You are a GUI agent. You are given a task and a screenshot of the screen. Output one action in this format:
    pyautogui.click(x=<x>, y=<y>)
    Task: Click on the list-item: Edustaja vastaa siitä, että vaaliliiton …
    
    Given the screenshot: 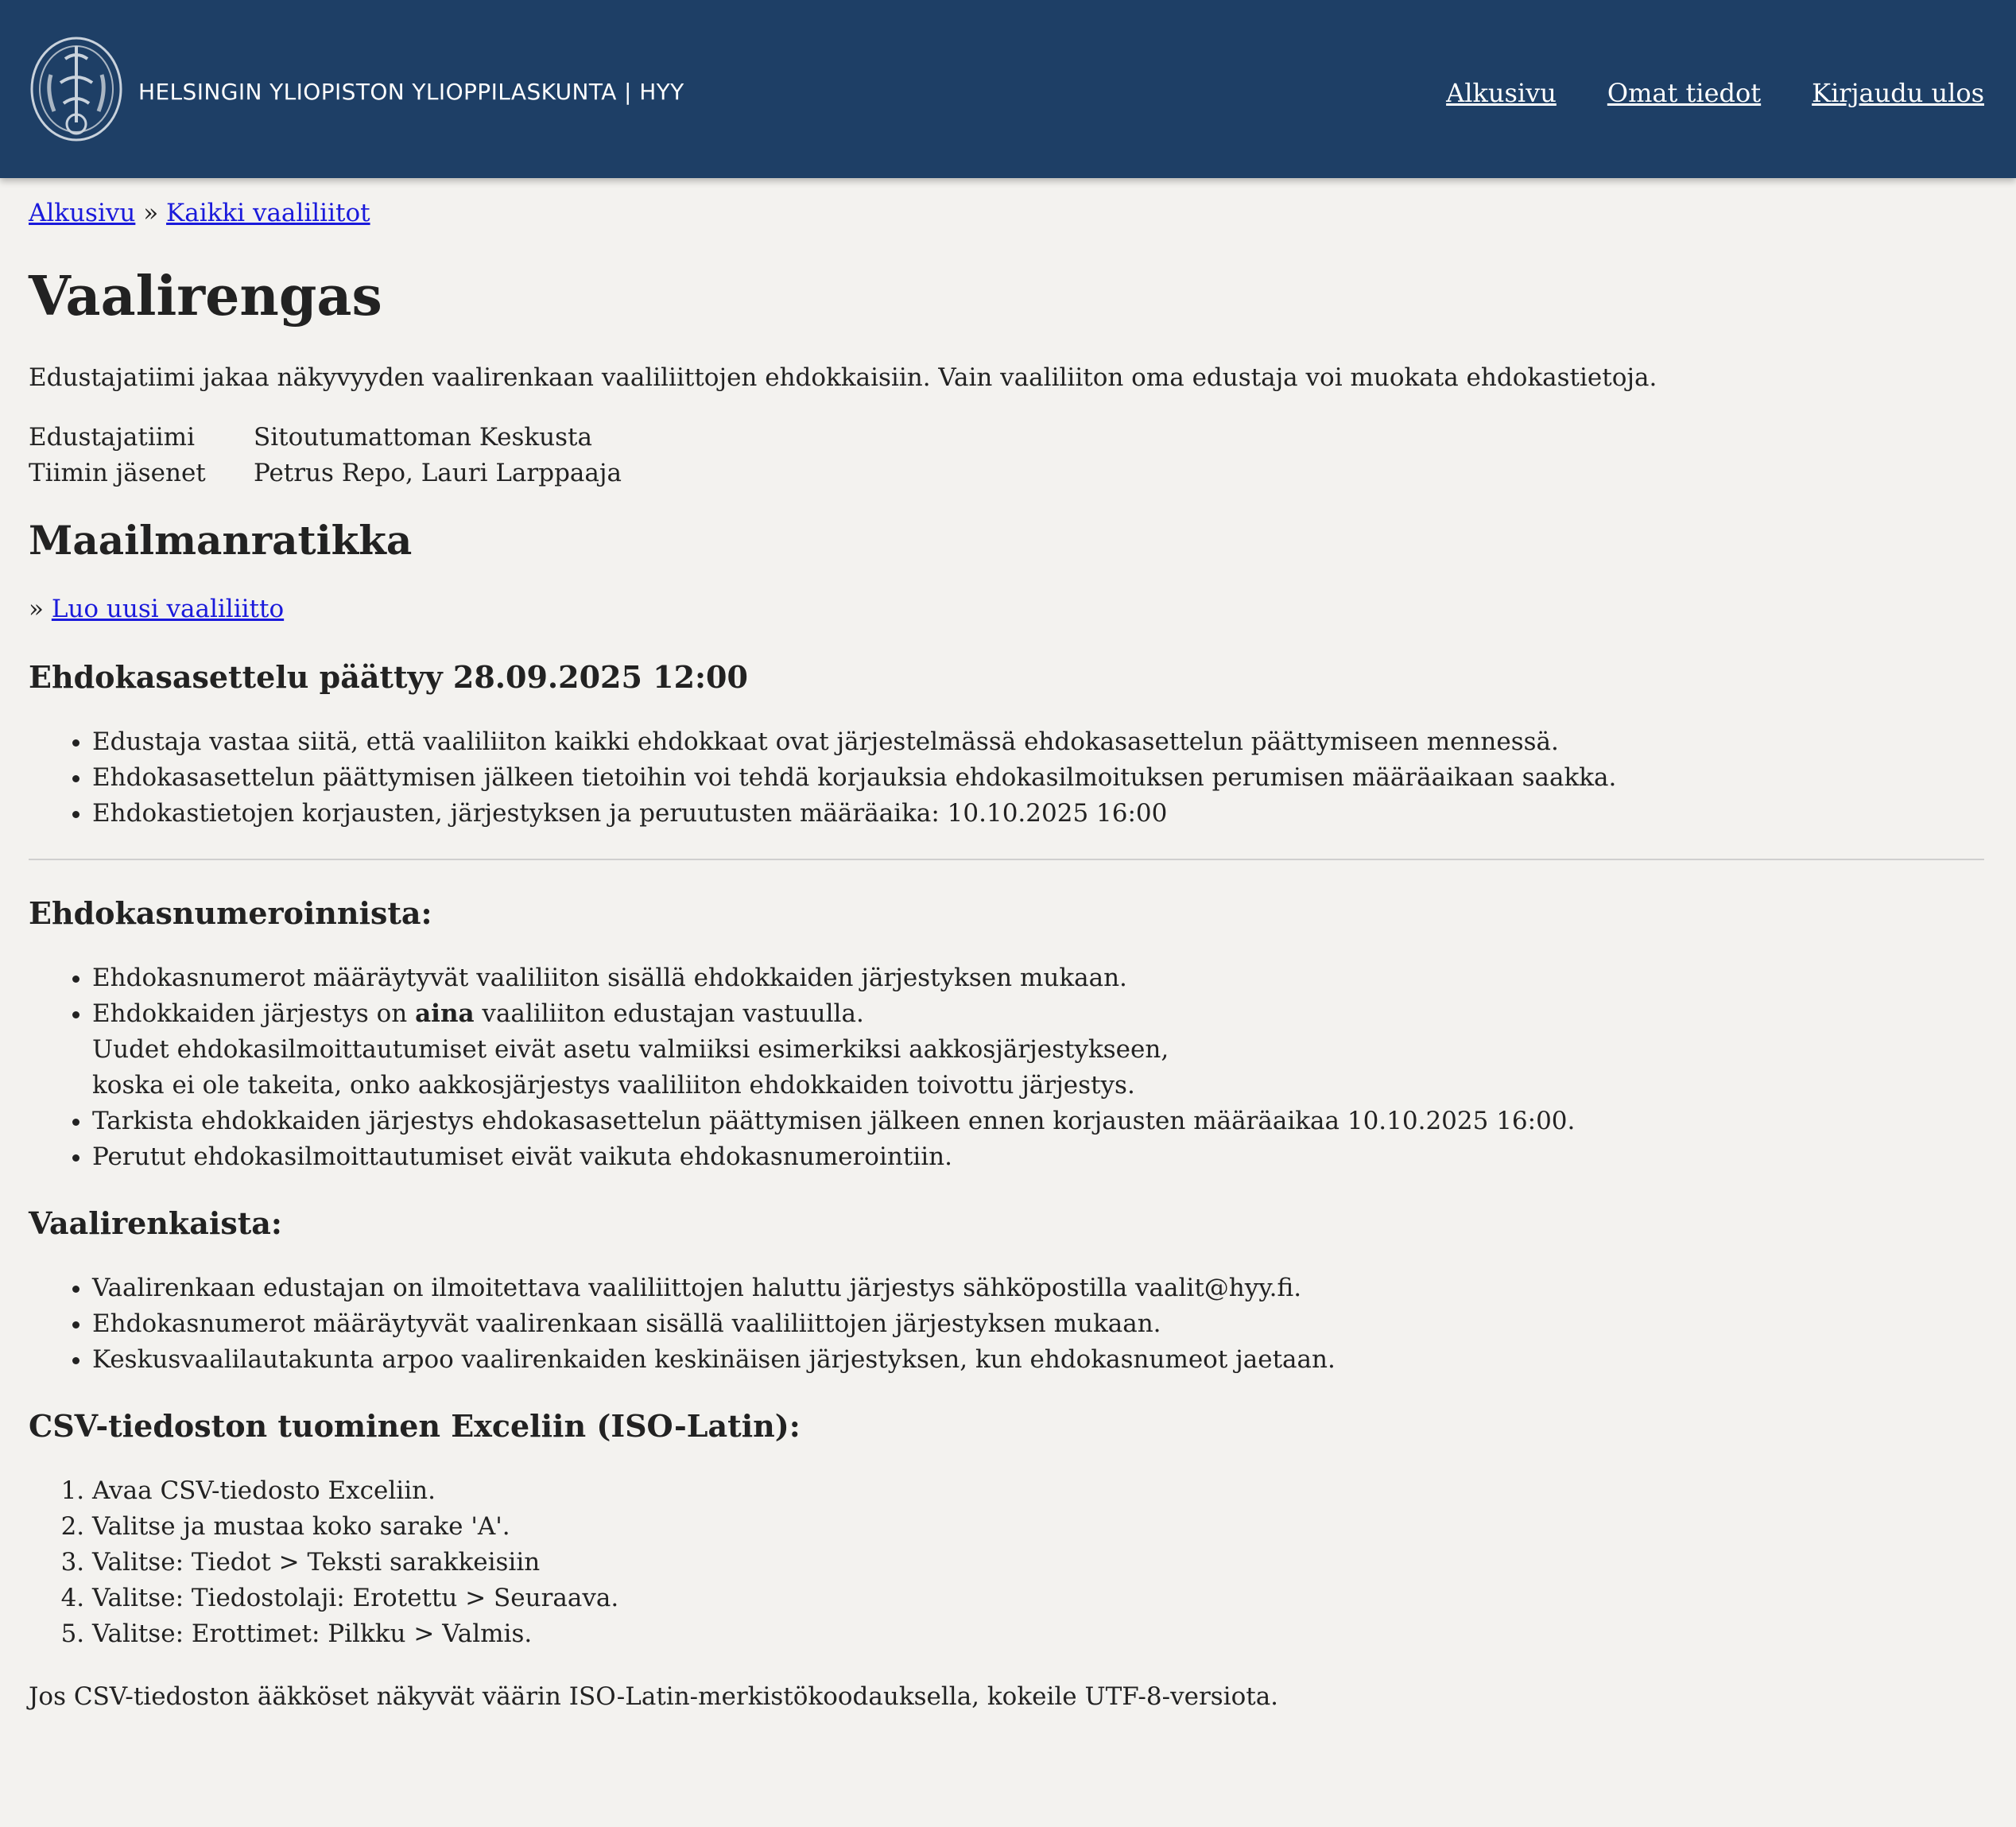 What is the action you would take?
    pyautogui.click(x=1038, y=742)
    